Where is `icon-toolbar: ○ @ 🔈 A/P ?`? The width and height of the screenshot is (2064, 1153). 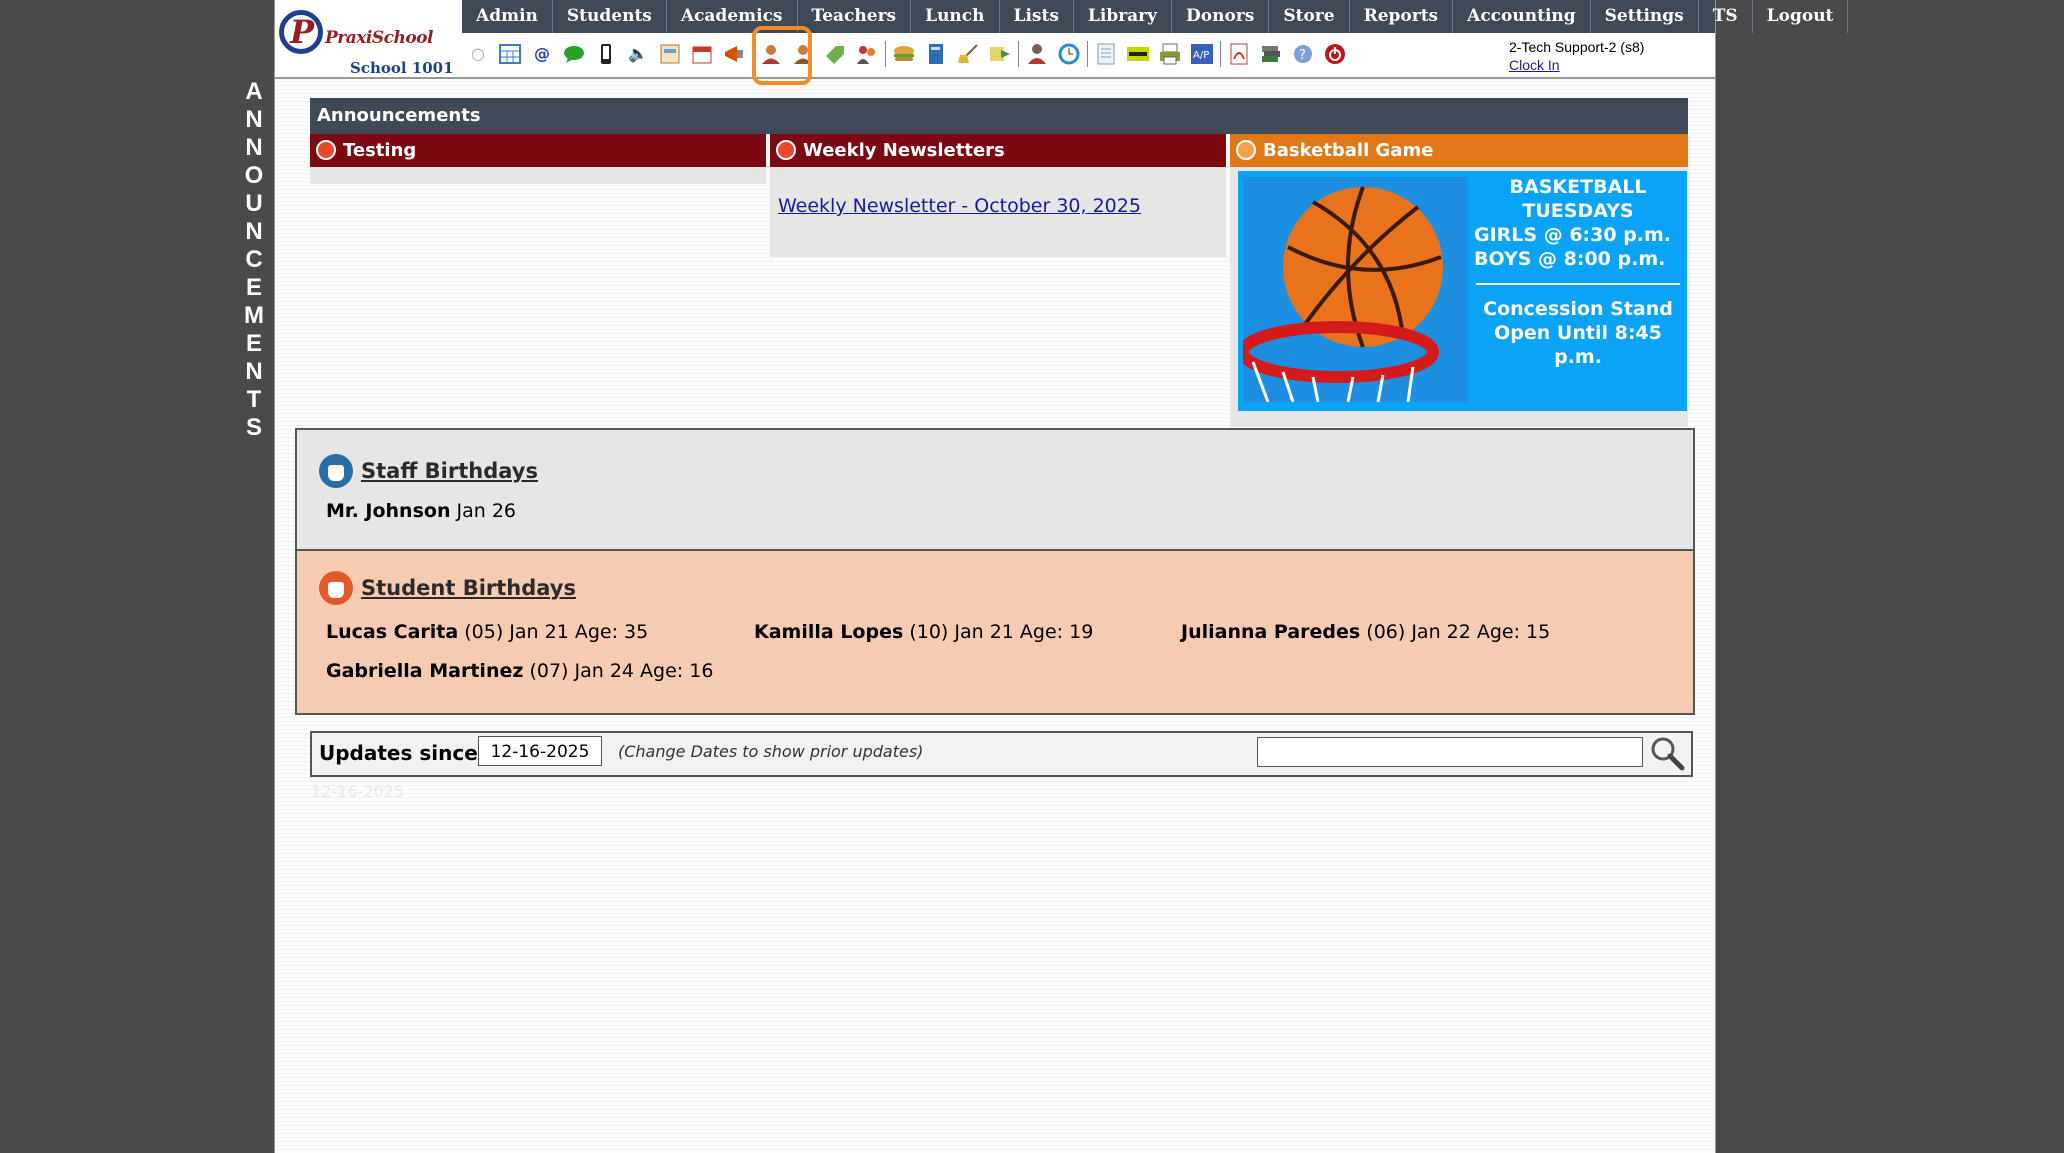
icon-toolbar: ○ @ 🔈 A/P ? is located at coordinates (906, 54).